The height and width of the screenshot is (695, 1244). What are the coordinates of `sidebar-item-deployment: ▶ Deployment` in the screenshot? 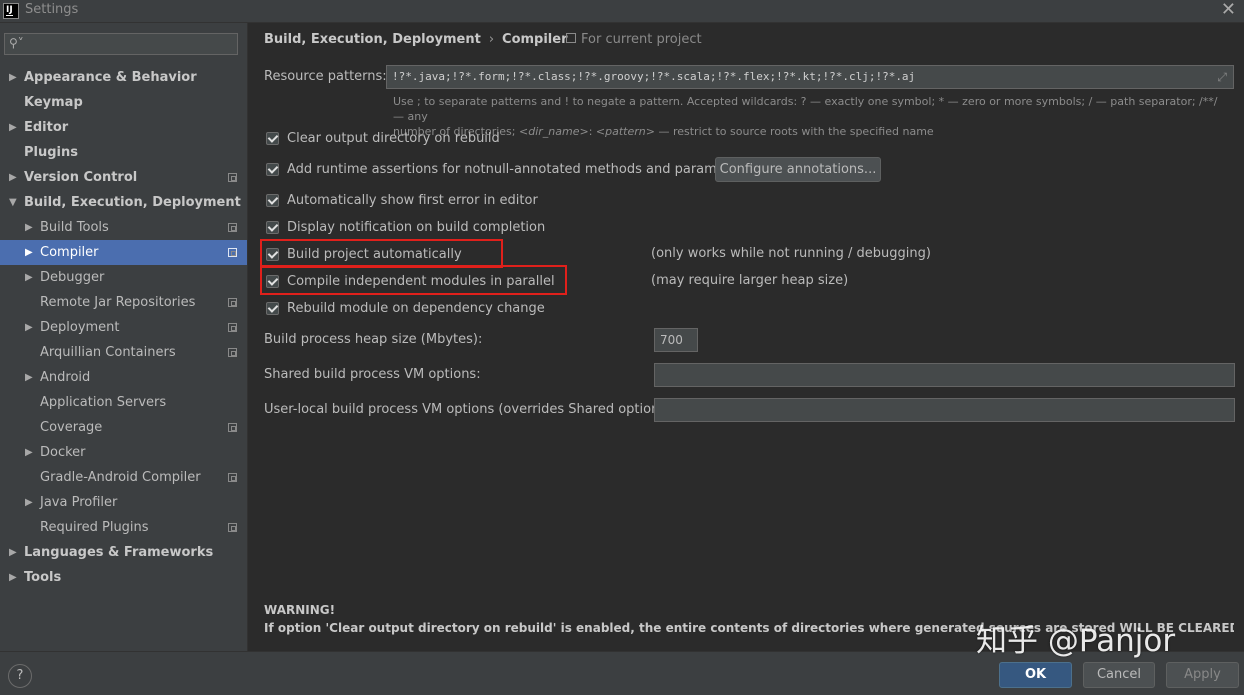 It's located at (123, 327).